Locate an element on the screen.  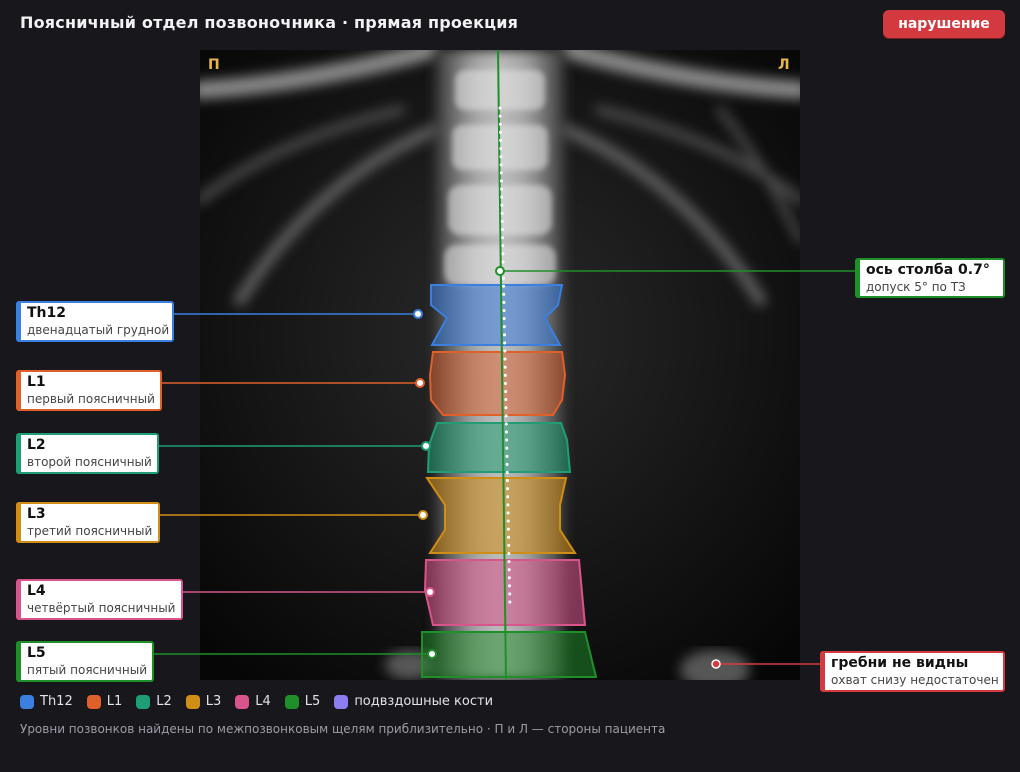
callout-label: пятый поясничный is located at coordinates (87, 670).